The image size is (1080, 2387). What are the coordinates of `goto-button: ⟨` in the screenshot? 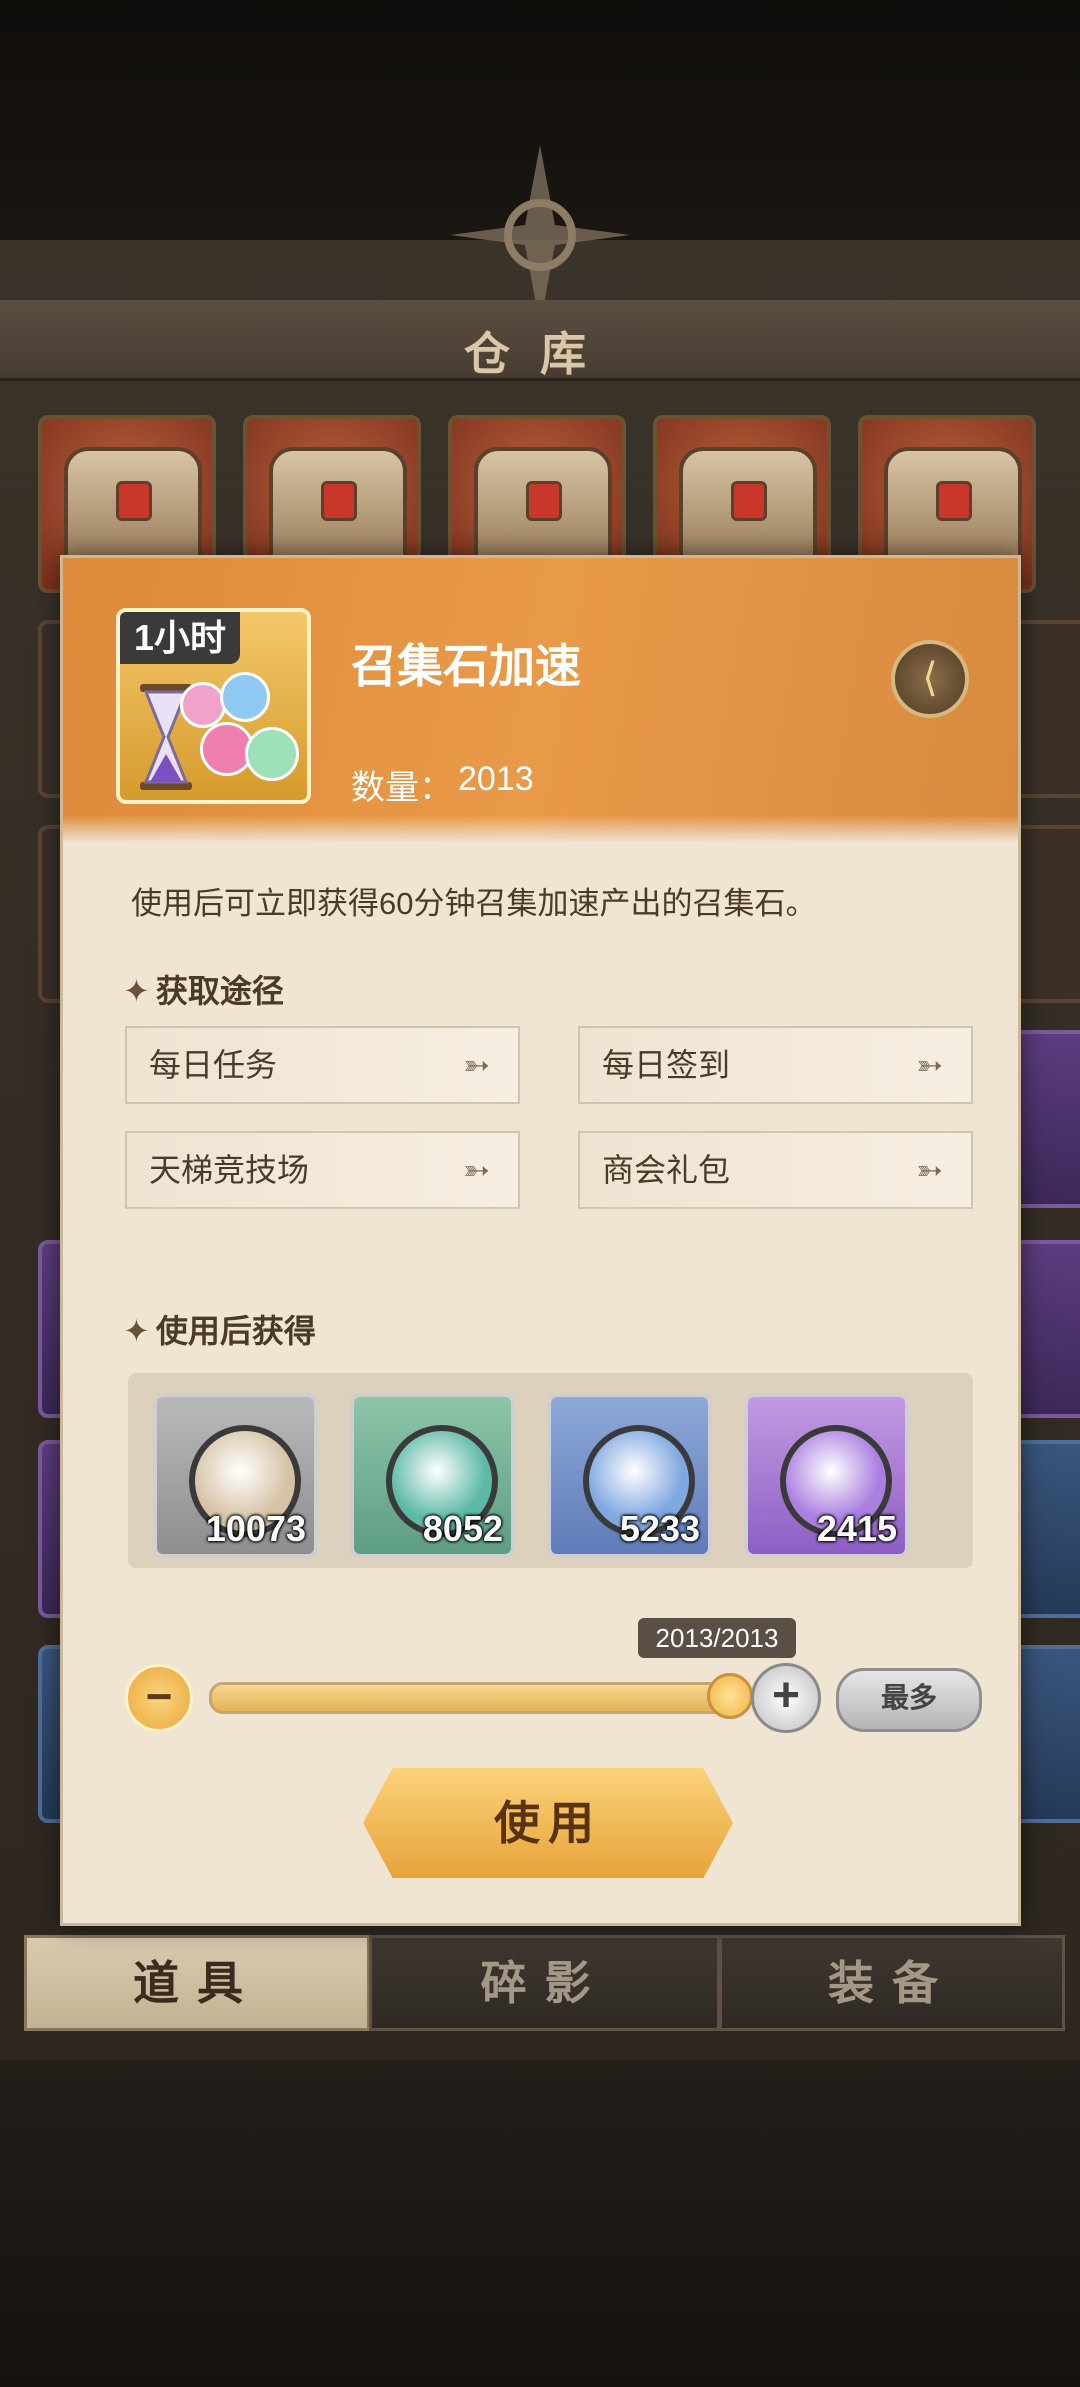 It's located at (930, 679).